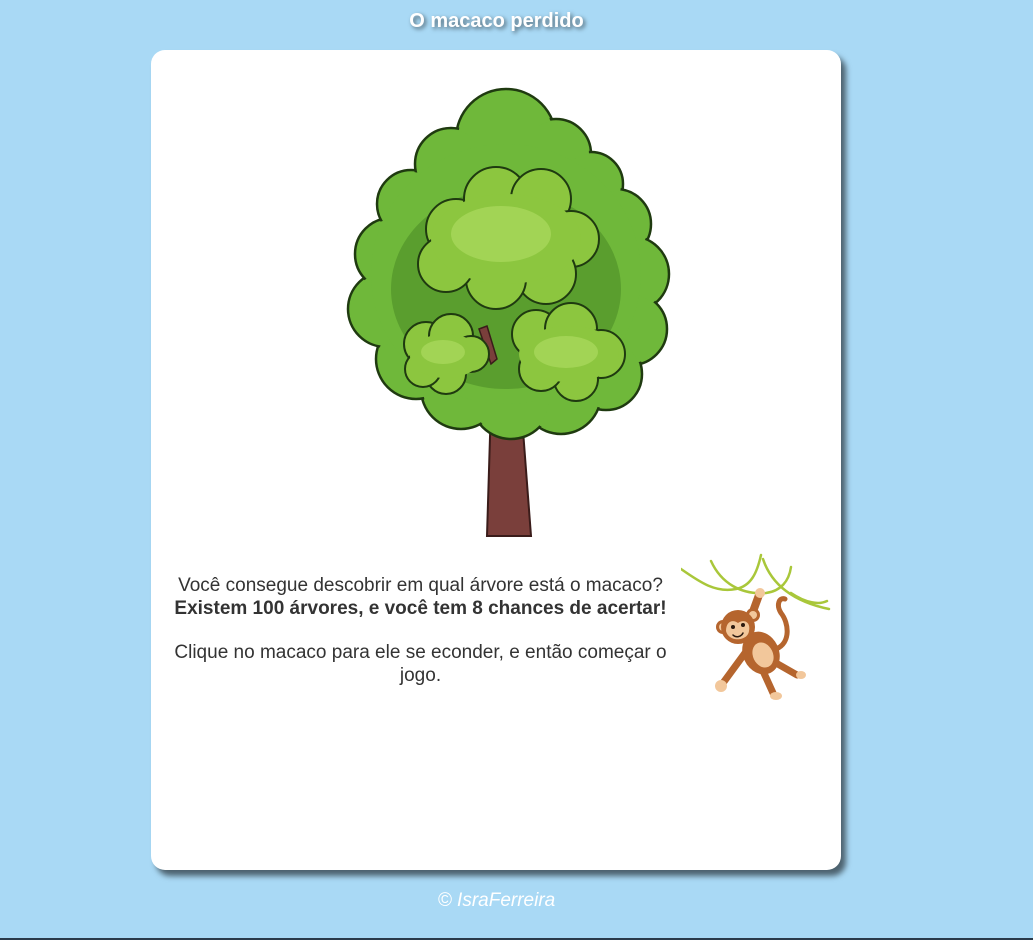 The width and height of the screenshot is (1033, 940). I want to click on footer-credit: © IsraFerreira, so click(496, 900).